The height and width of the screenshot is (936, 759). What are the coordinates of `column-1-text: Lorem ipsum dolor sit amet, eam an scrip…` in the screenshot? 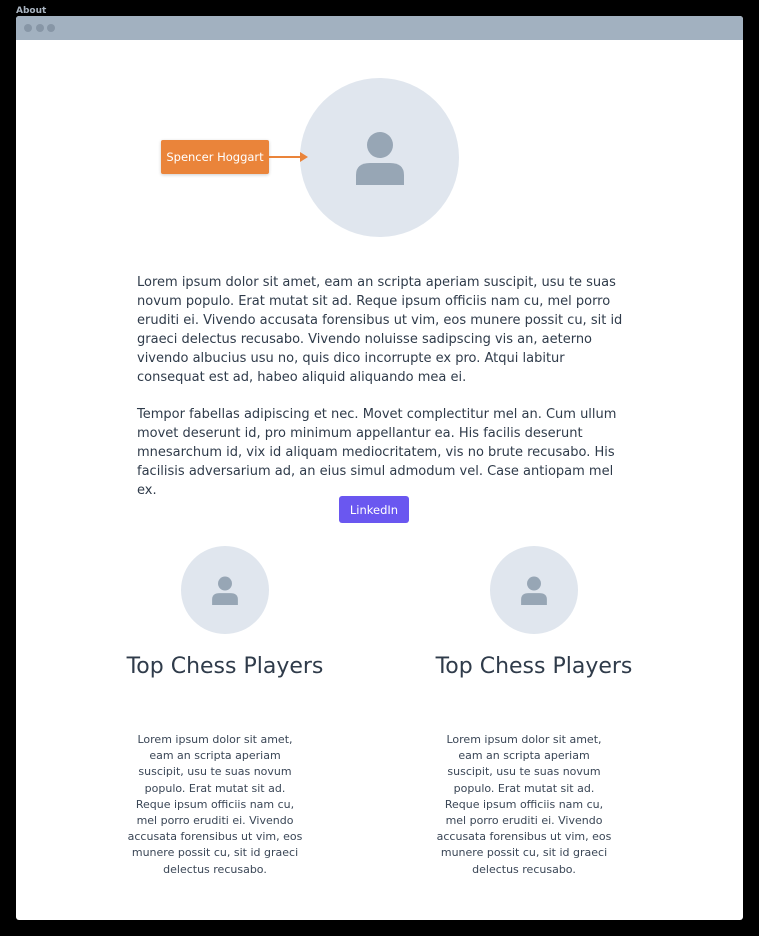 It's located at (215, 804).